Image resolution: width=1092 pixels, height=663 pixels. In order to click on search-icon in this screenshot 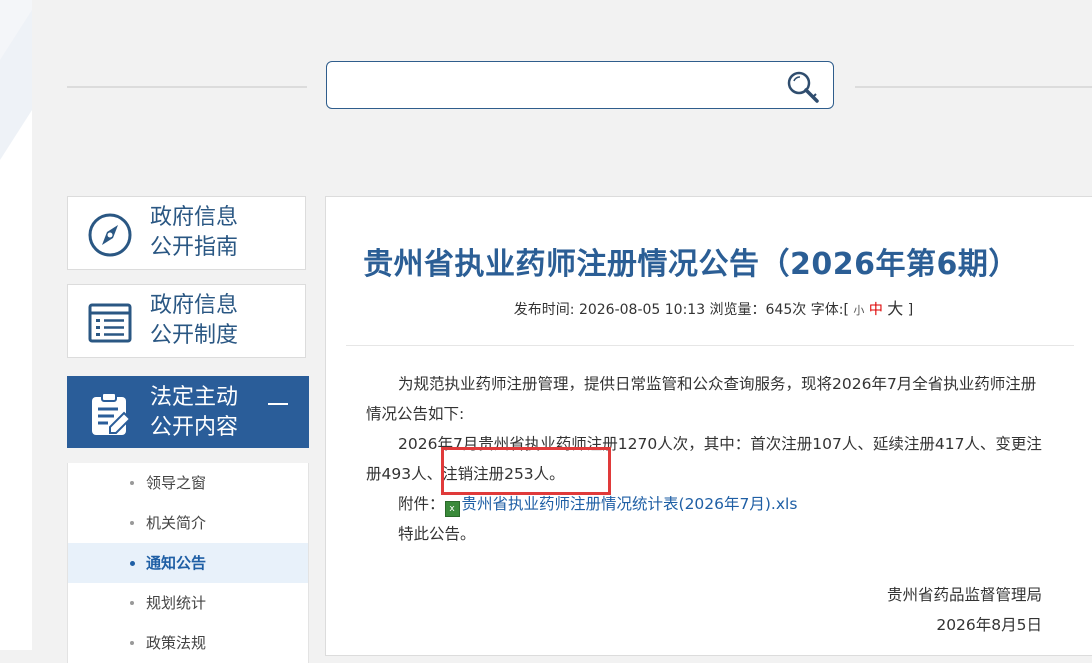, I will do `click(803, 87)`.